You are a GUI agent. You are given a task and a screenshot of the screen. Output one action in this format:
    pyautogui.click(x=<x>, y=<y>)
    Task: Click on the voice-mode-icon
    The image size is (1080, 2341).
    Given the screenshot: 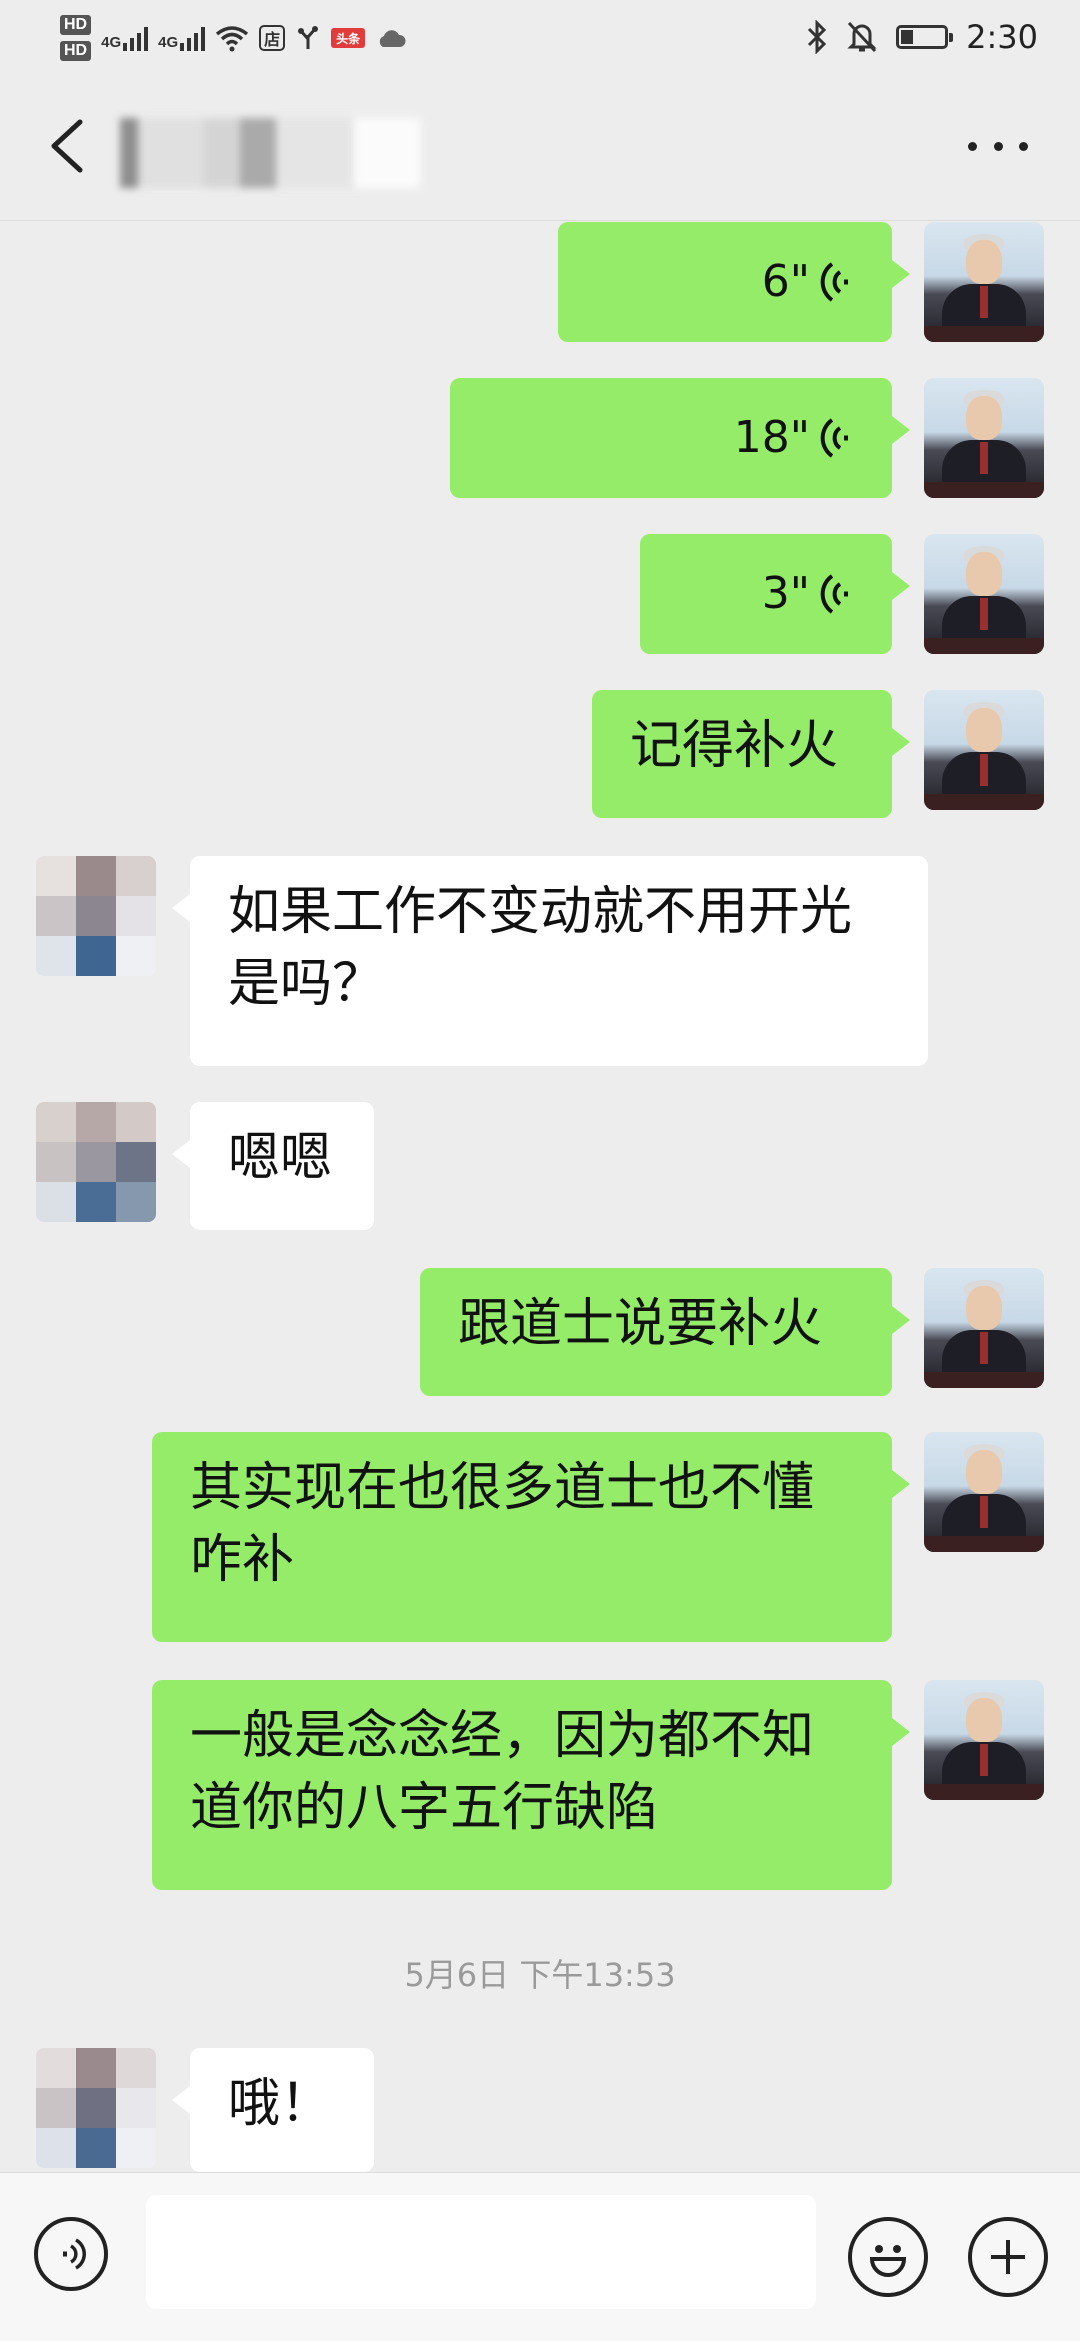 What is the action you would take?
    pyautogui.click(x=71, y=2254)
    